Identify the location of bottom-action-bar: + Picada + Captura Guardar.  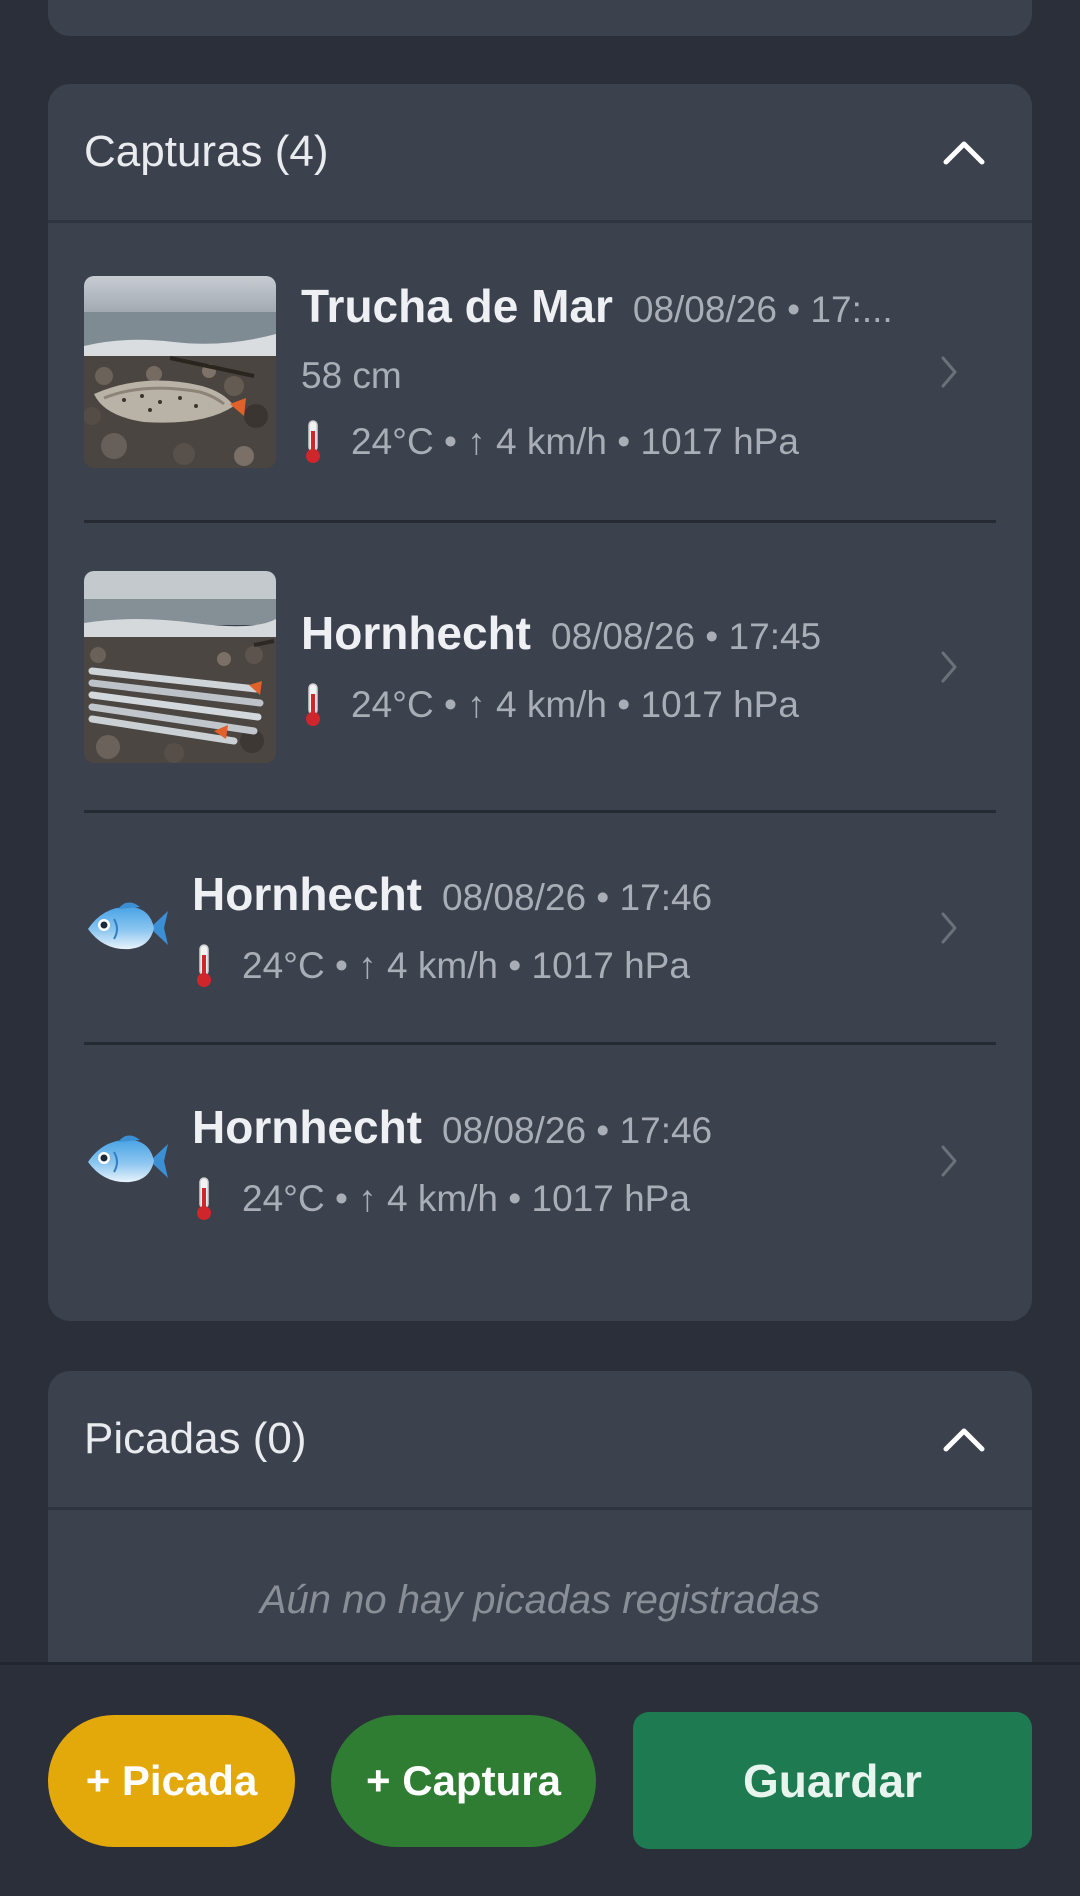
(540, 1779).